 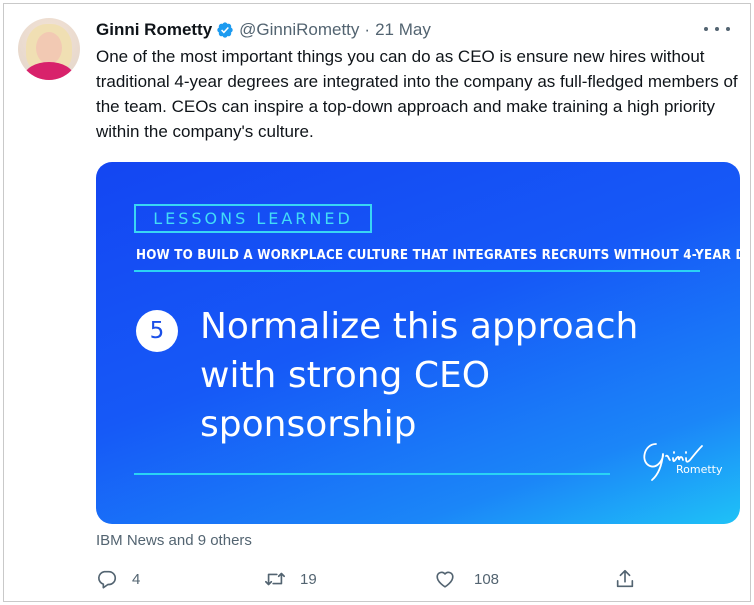 I want to click on avatar-face, so click(x=49, y=48).